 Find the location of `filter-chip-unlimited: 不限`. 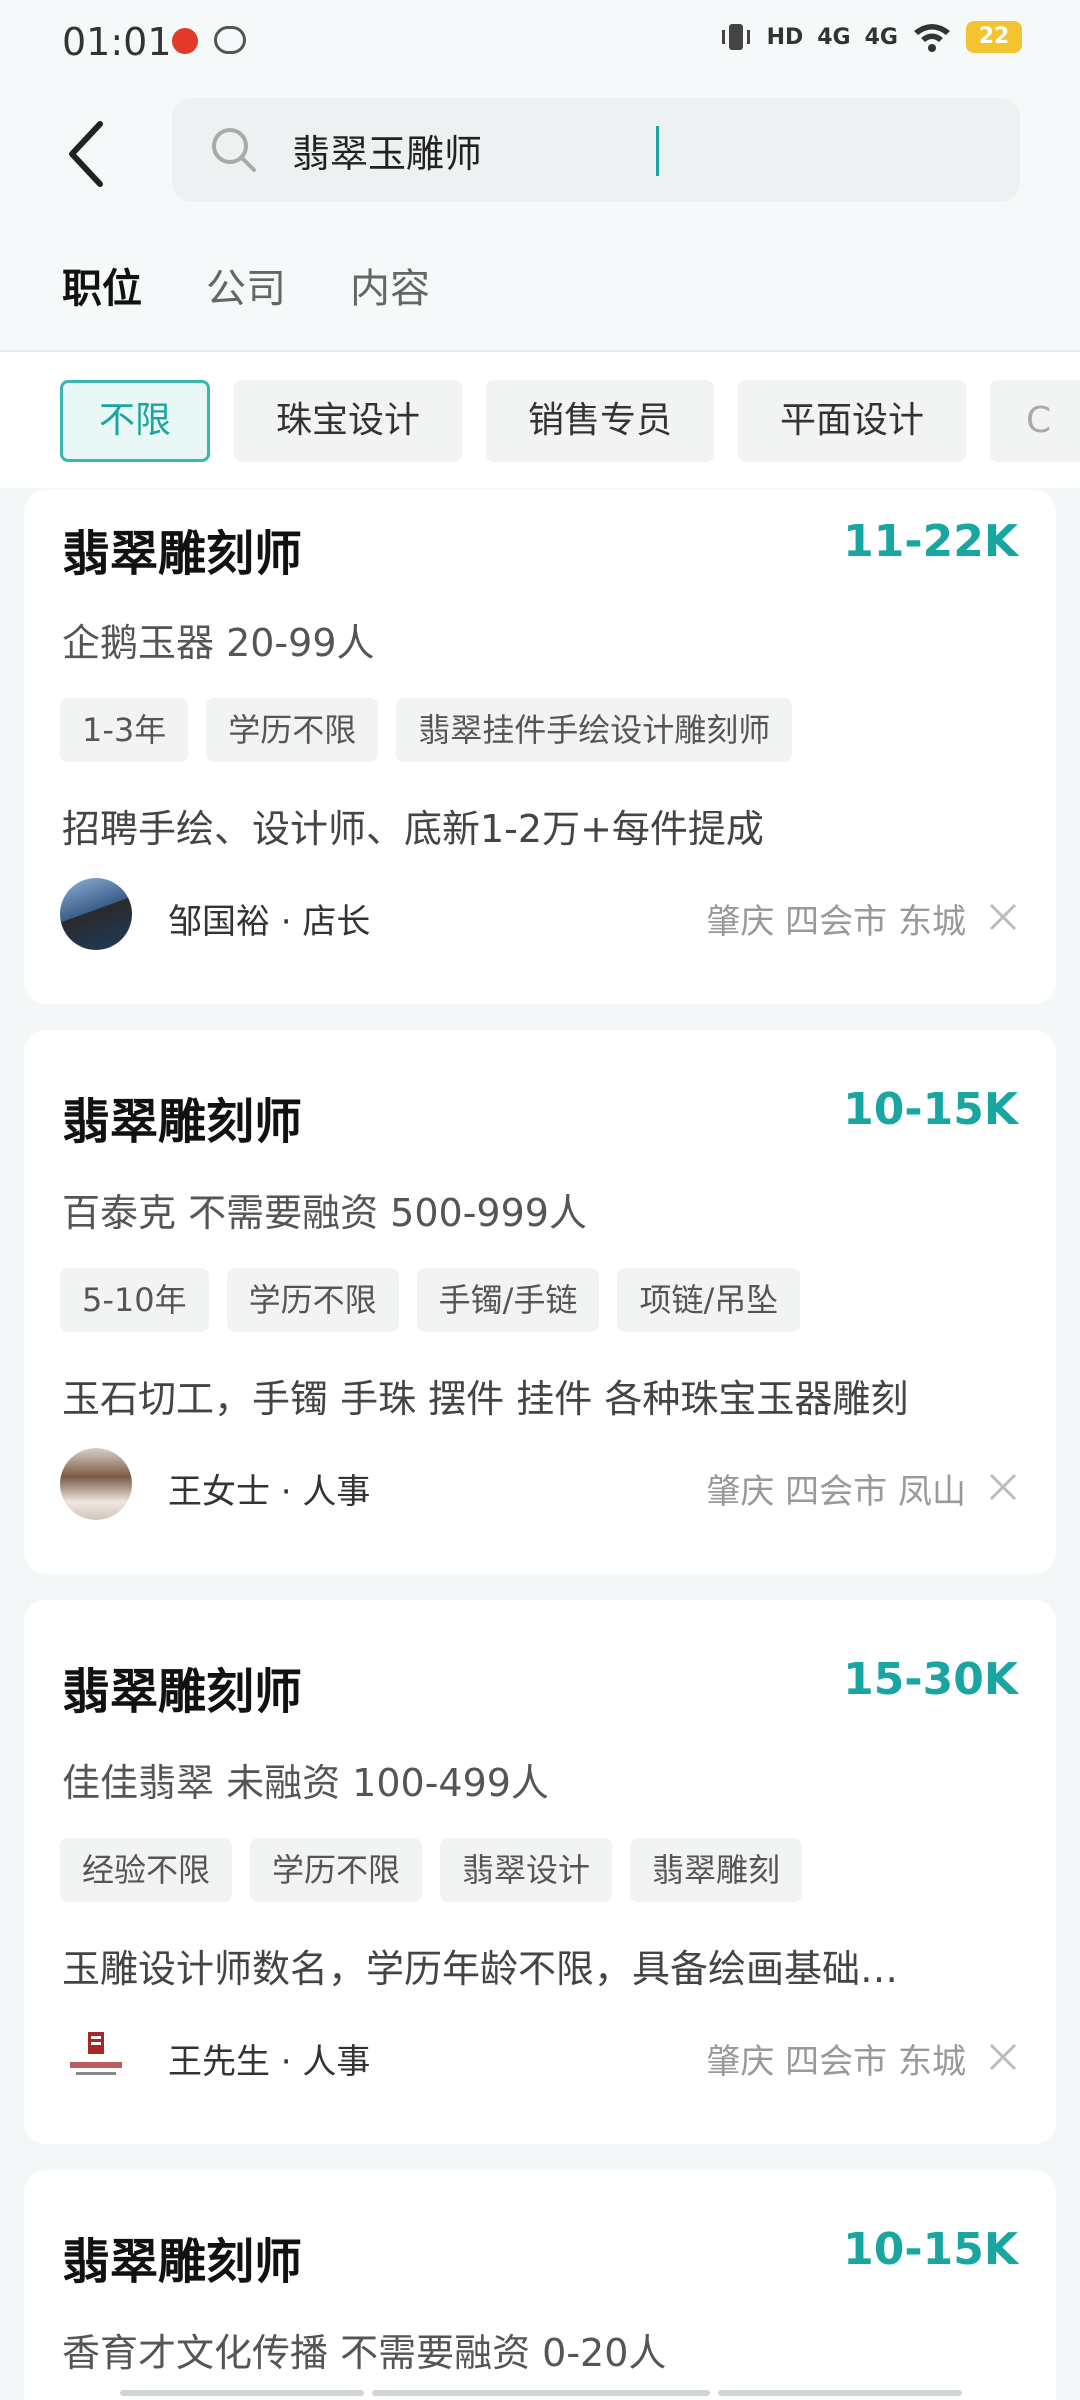

filter-chip-unlimited: 不限 is located at coordinates (135, 421).